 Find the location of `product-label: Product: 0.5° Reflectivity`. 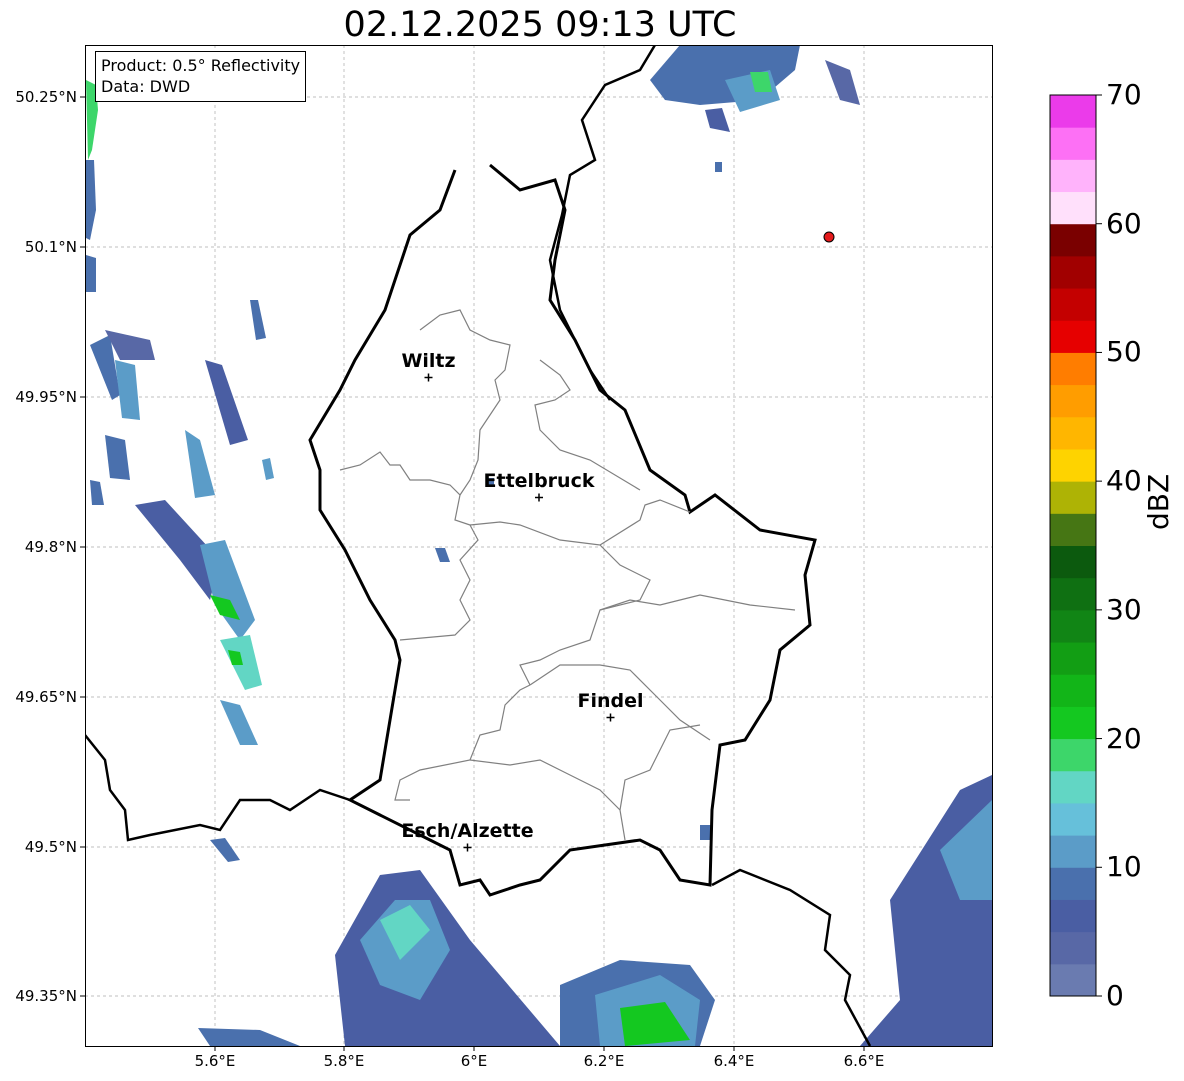

product-label: Product: 0.5° Reflectivity is located at coordinates (201, 65).